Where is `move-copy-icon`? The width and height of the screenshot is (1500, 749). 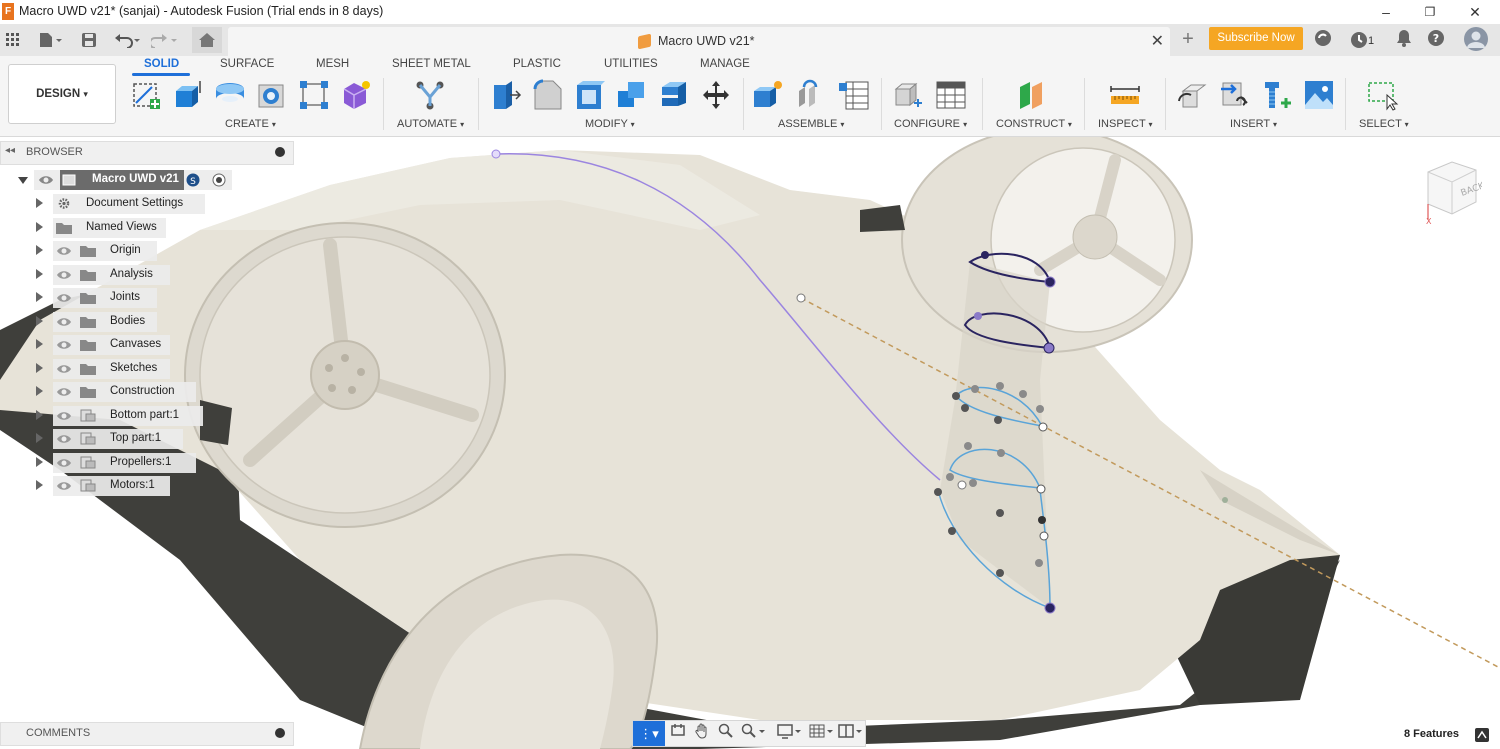
move-copy-icon is located at coordinates (716, 95).